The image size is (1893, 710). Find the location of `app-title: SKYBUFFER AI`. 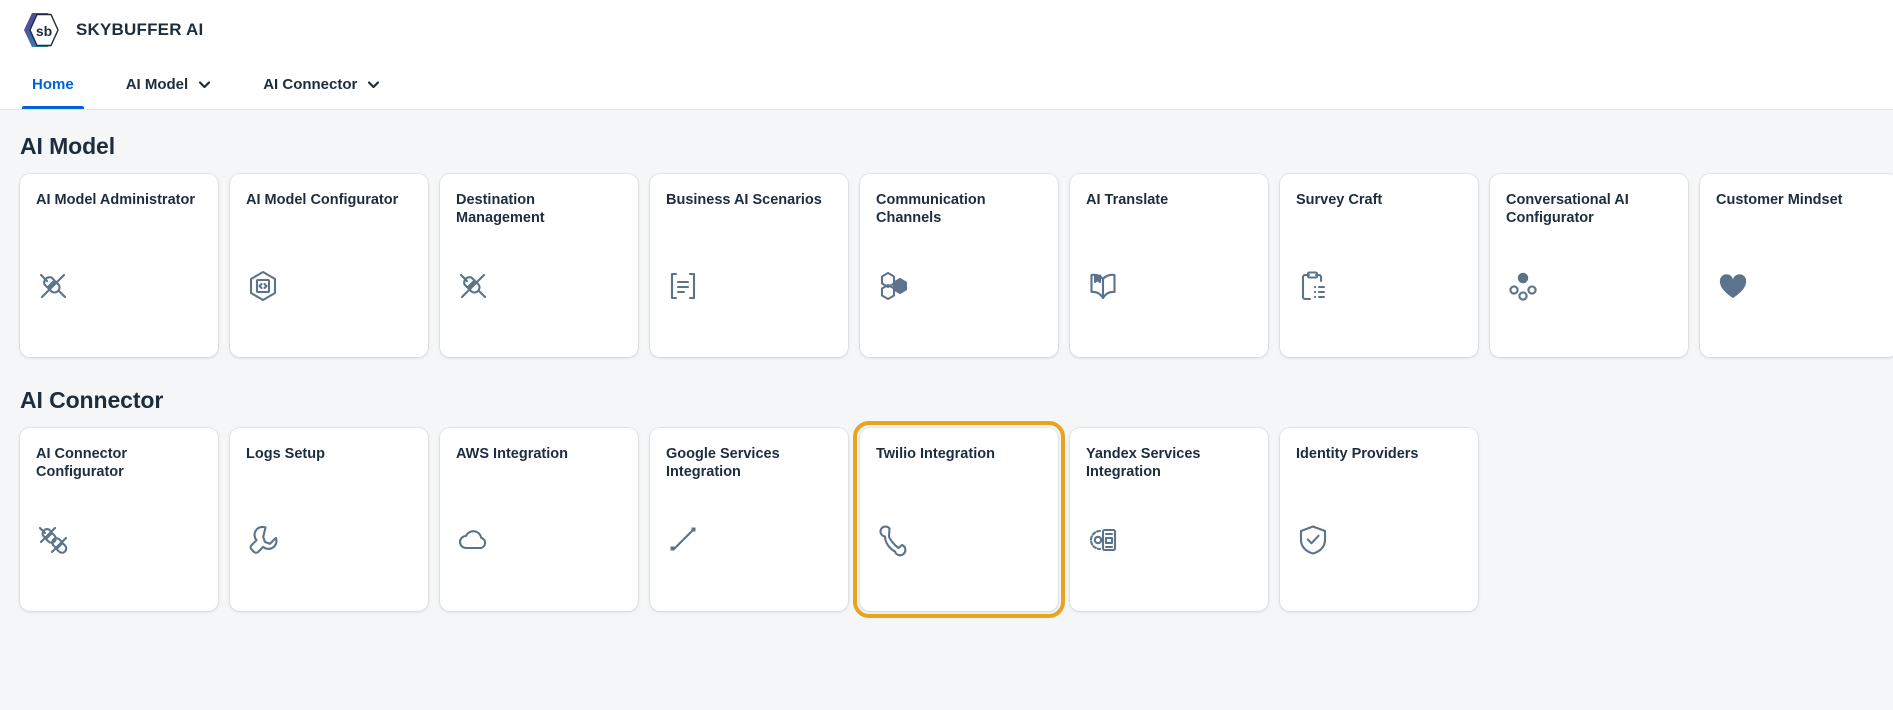

app-title: SKYBUFFER AI is located at coordinates (140, 29).